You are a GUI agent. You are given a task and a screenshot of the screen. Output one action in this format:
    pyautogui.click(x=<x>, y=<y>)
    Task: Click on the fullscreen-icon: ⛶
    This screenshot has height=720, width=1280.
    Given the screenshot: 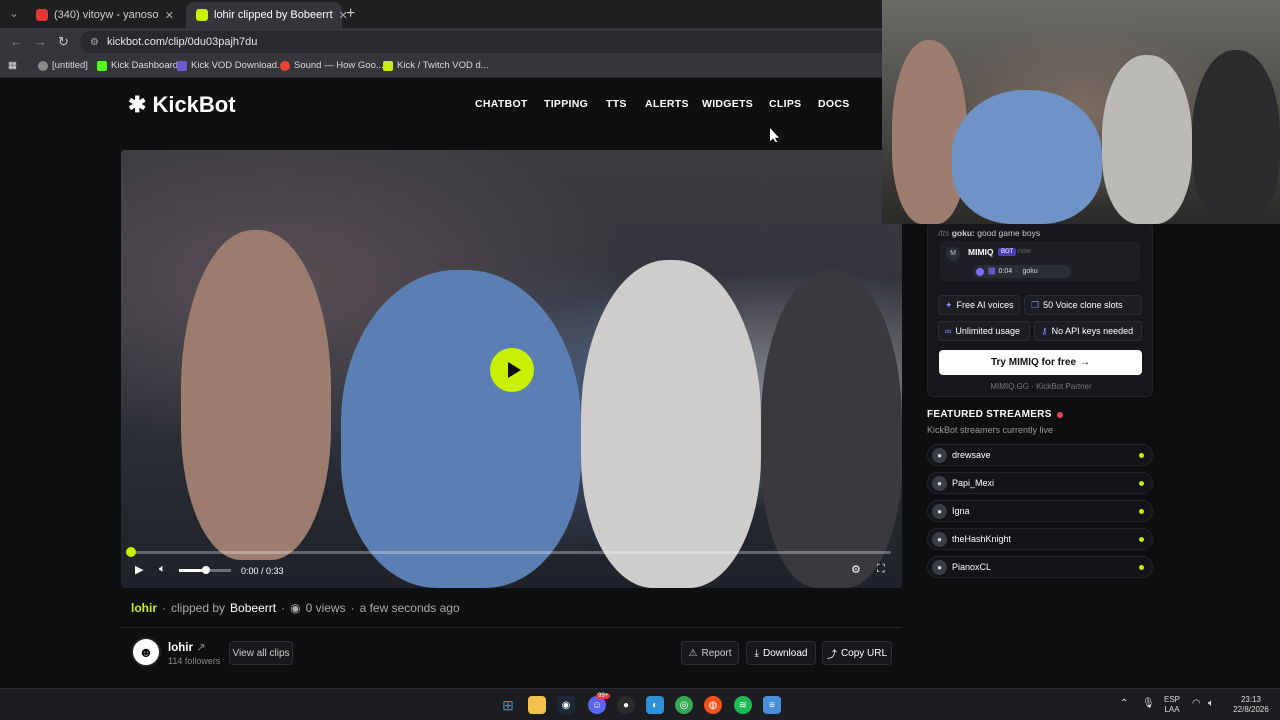 What is the action you would take?
    pyautogui.click(x=881, y=569)
    